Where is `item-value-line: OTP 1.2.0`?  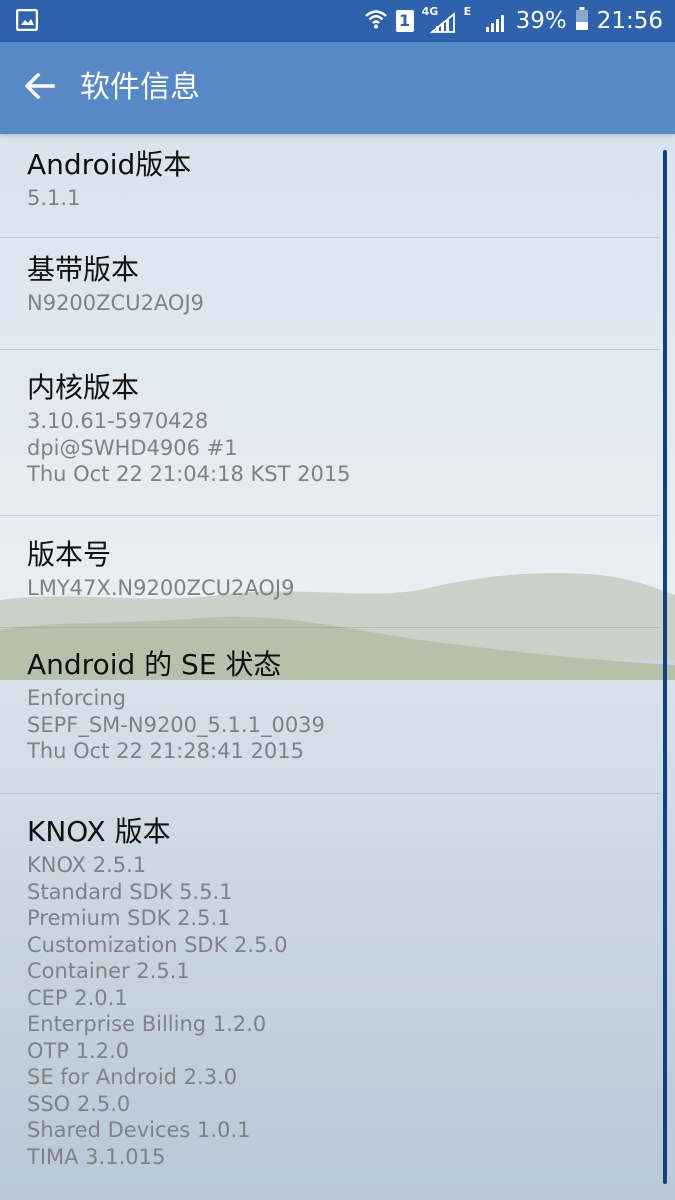 item-value-line: OTP 1.2.0 is located at coordinates (78, 1050).